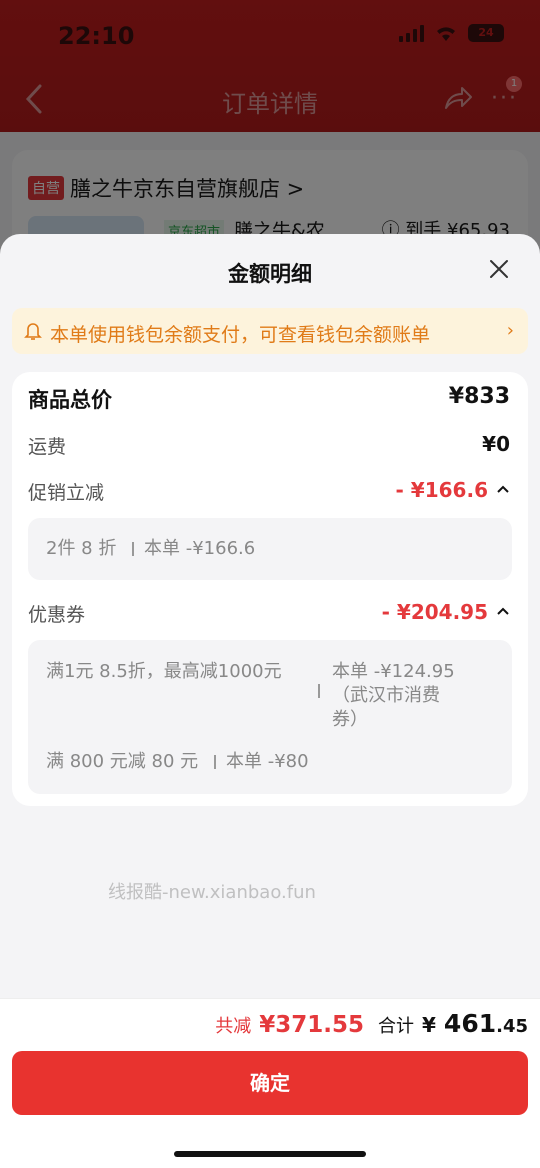  Describe the element at coordinates (57, 615) in the screenshot. I see `coupon-label: 优惠券` at that location.